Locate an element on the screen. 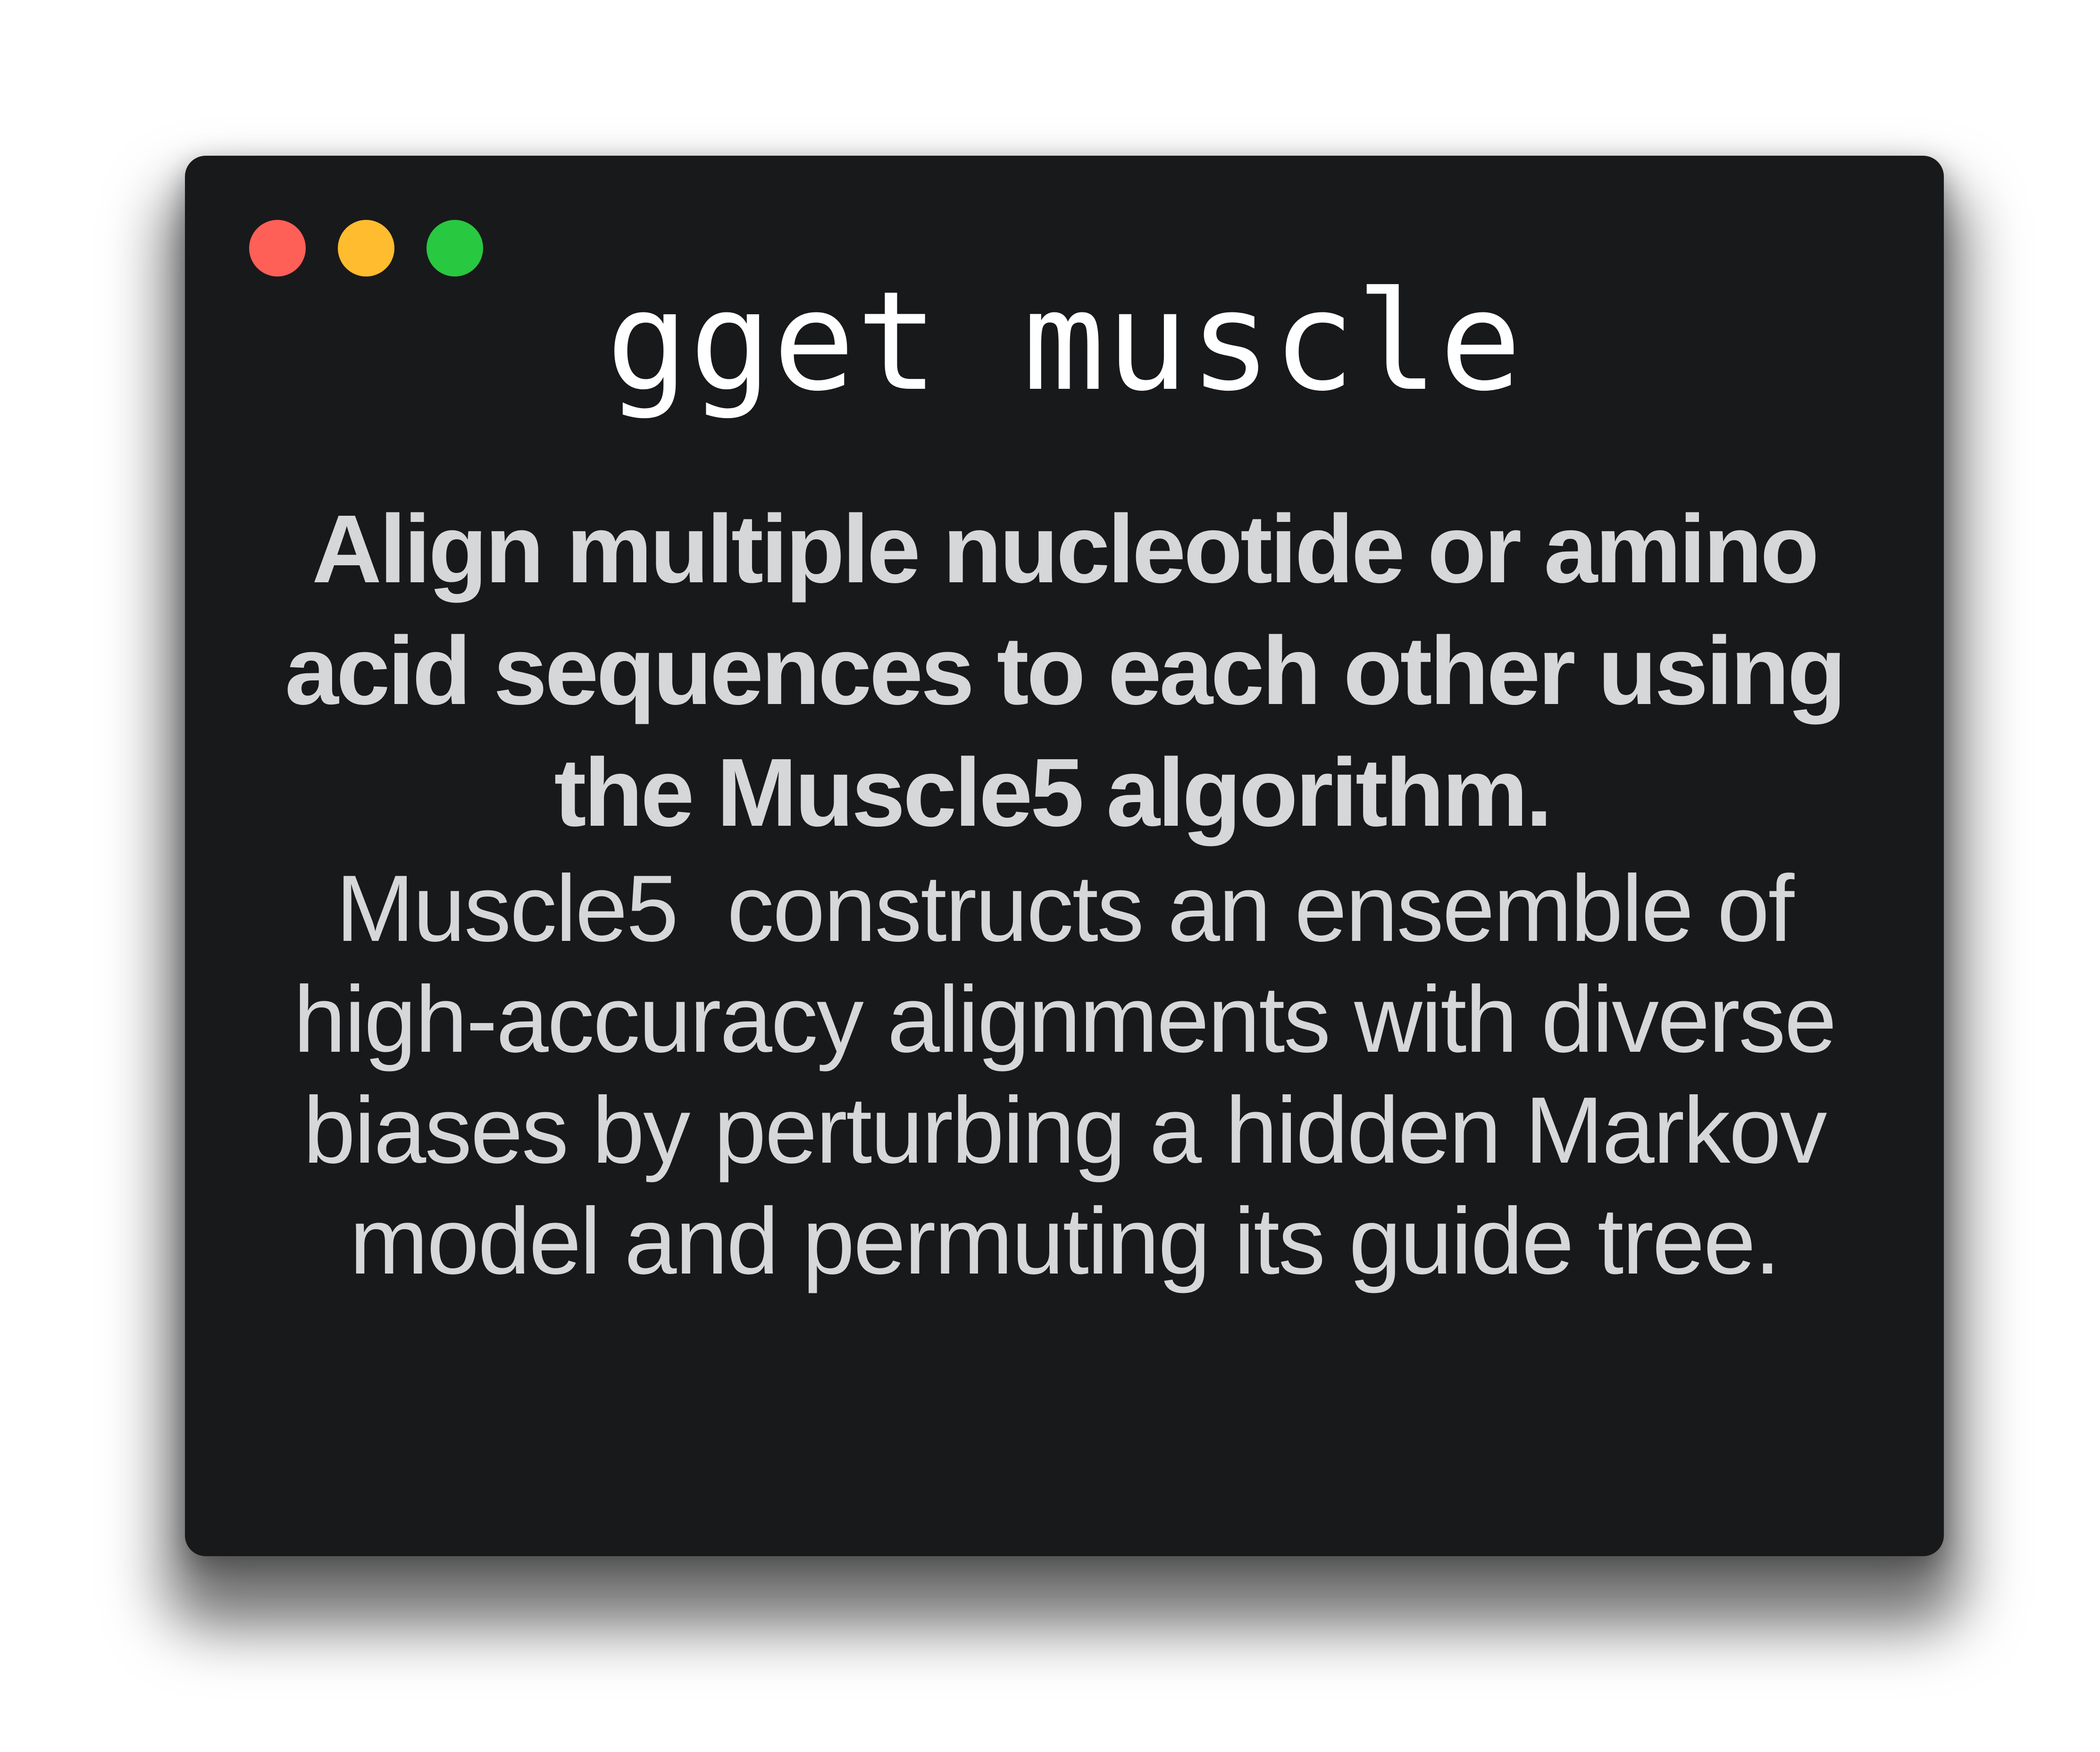 The image size is (2100, 1752). close-dot-icon is located at coordinates (277, 248).